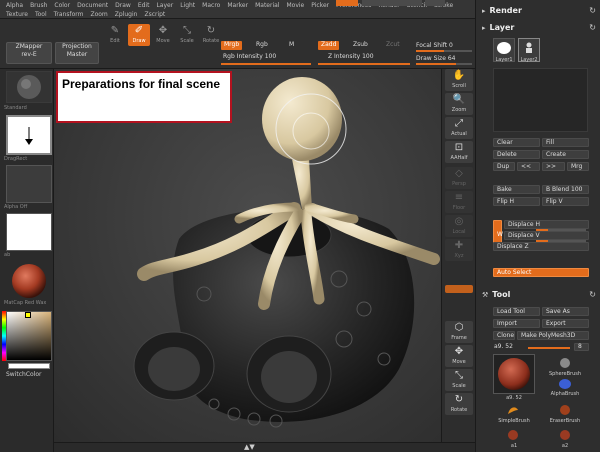  What do you see at coordinates (392, 3) in the screenshot?
I see `top-chip-dark` at bounding box center [392, 3].